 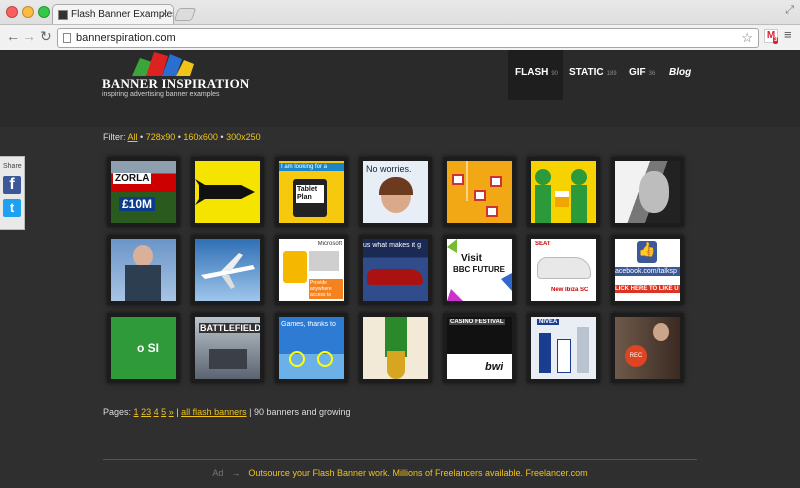 What do you see at coordinates (161, 137) in the screenshot?
I see `filter-728x90: 728x90` at bounding box center [161, 137].